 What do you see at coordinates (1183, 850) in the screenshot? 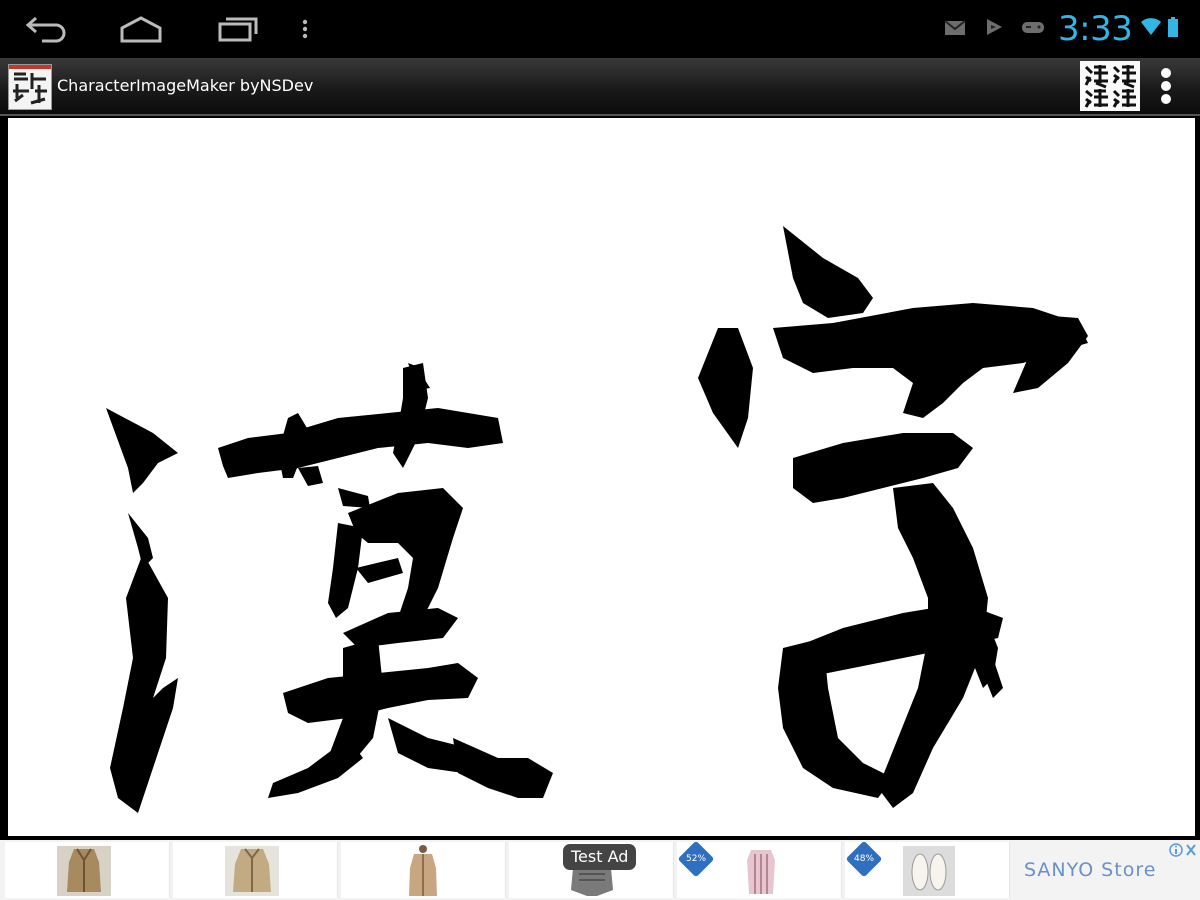
I see `ad-choices-icon` at bounding box center [1183, 850].